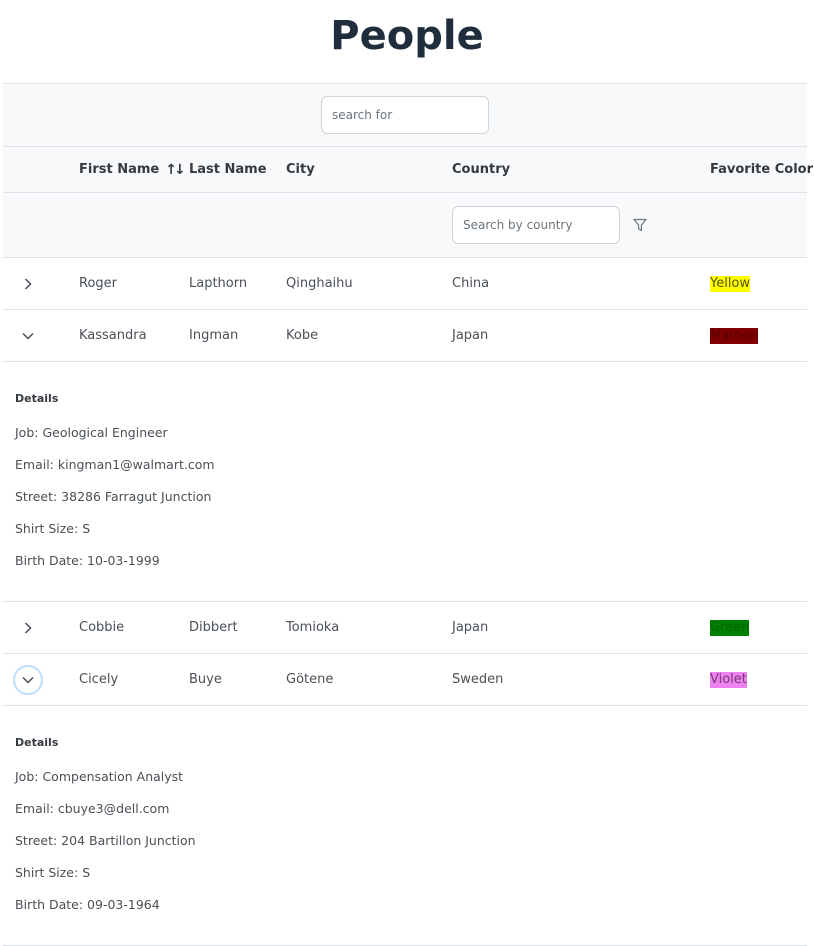 The image size is (814, 946). I want to click on table-row: Kassandra Ingman Kobe Japan Maroon, so click(405, 336).